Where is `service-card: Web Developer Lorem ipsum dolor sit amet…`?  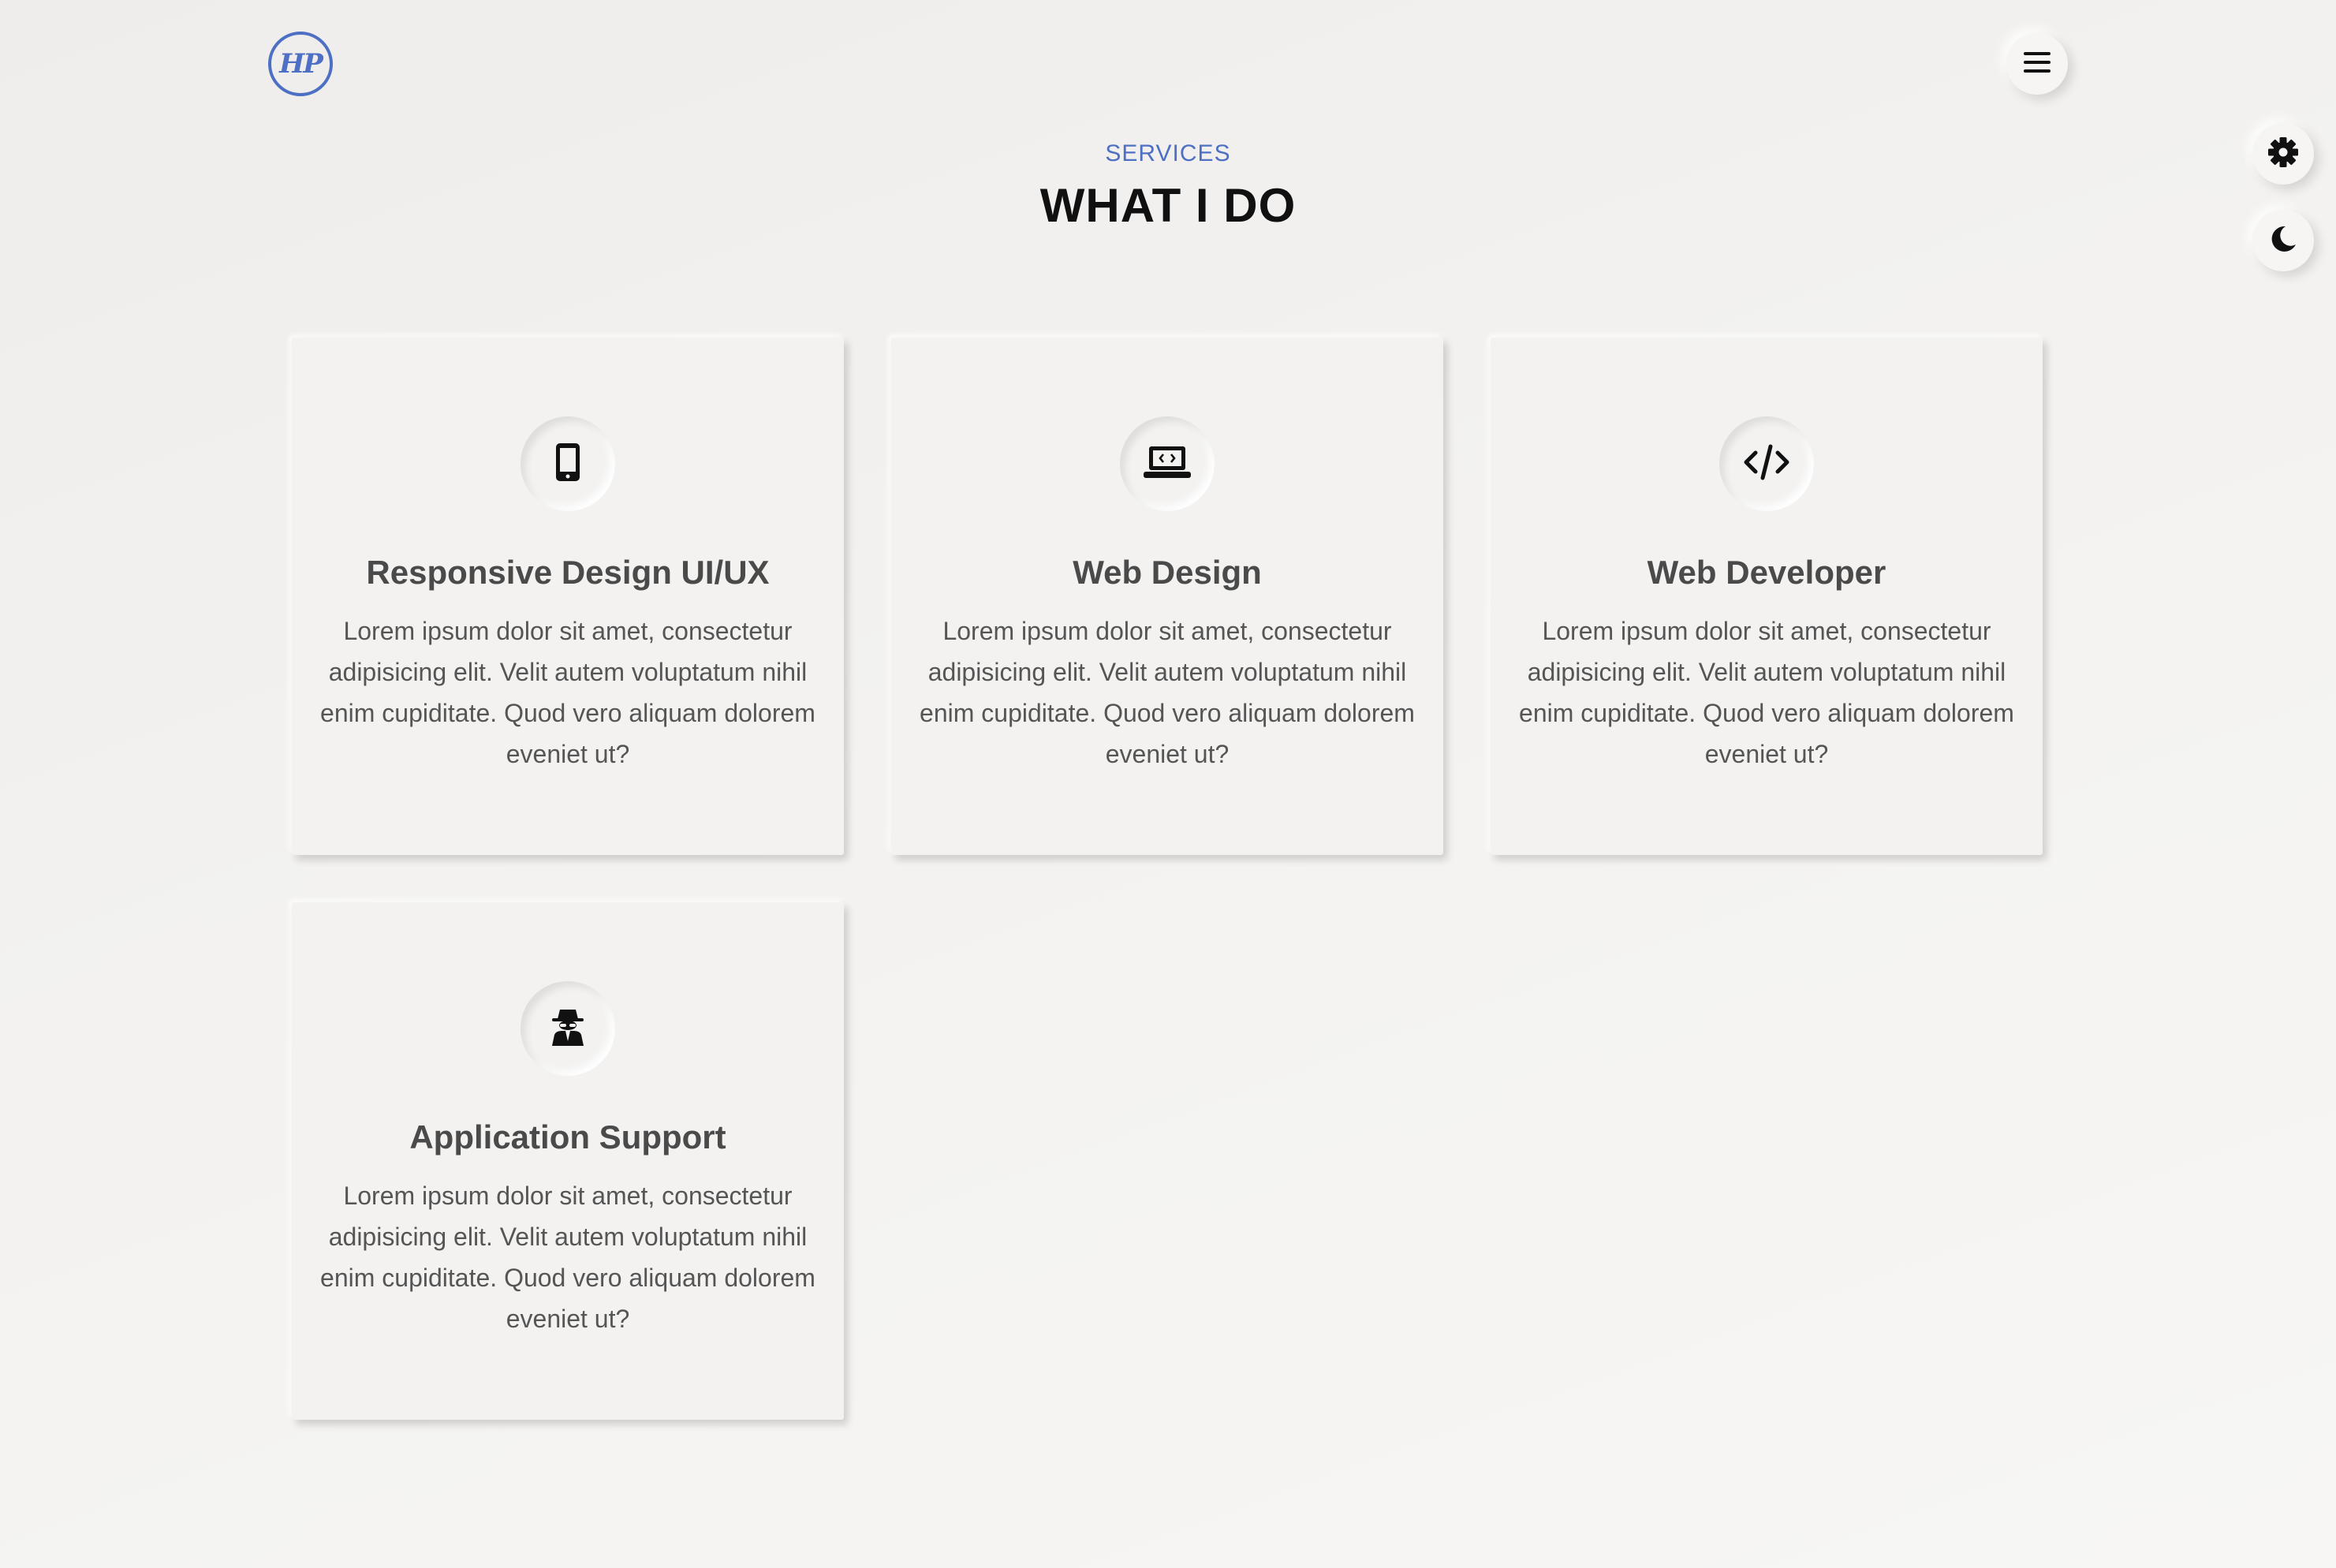
service-card: Web Developer Lorem ipsum dolor sit amet… is located at coordinates (1767, 596).